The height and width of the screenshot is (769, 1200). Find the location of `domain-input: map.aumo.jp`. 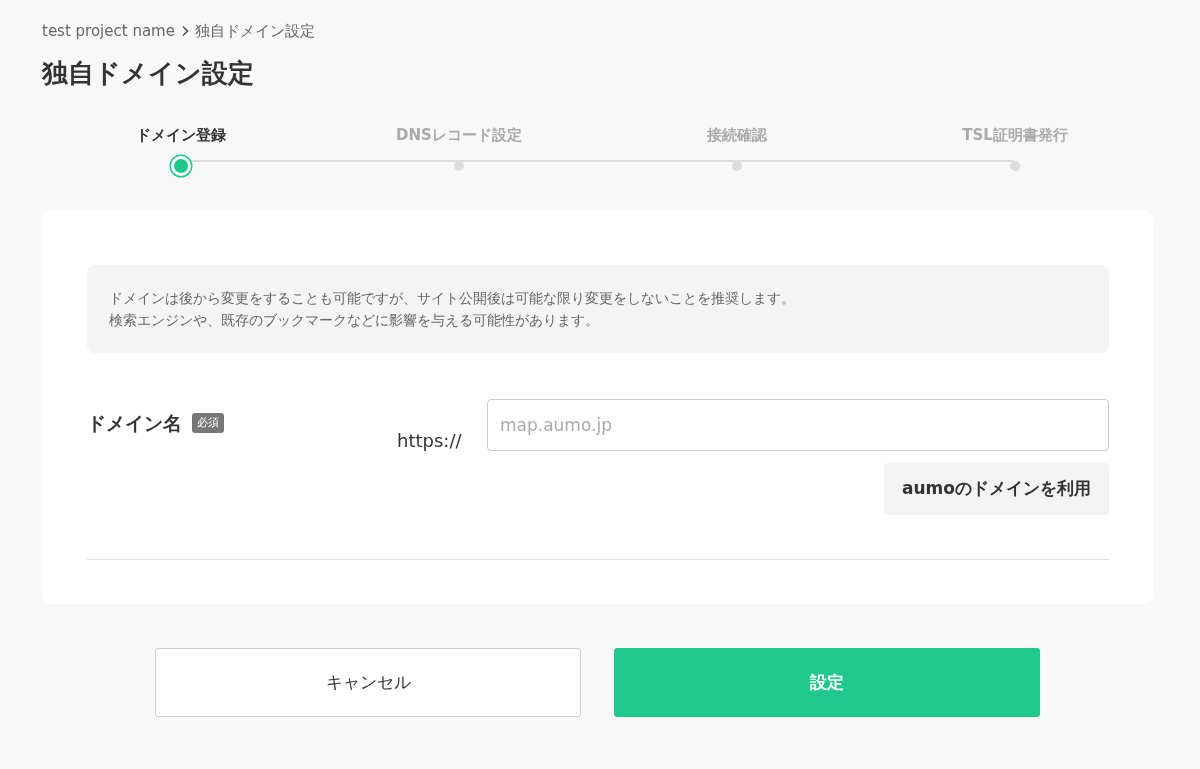

domain-input: map.aumo.jp is located at coordinates (798, 425).